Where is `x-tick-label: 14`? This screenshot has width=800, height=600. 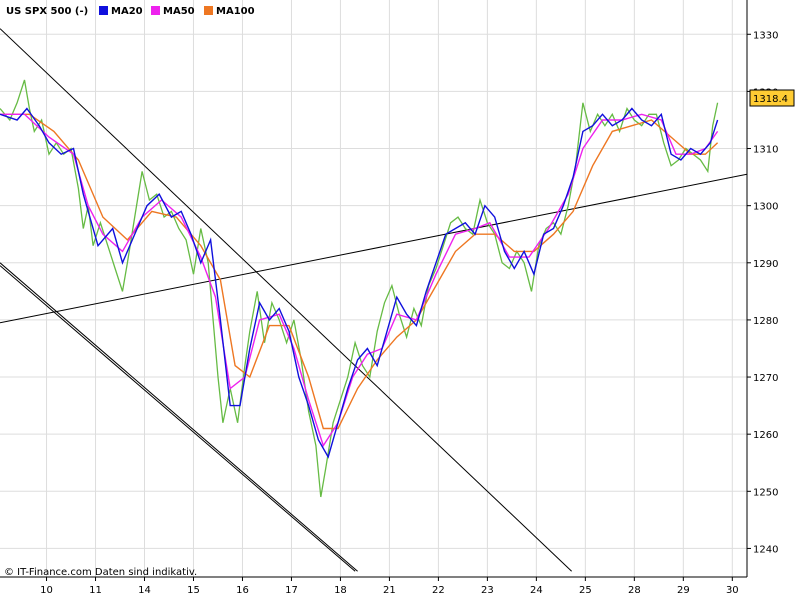 x-tick-label: 14 is located at coordinates (144, 590).